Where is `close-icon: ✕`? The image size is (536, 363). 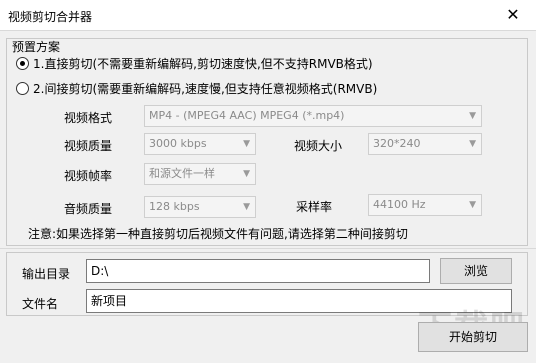
close-icon: ✕ is located at coordinates (513, 15).